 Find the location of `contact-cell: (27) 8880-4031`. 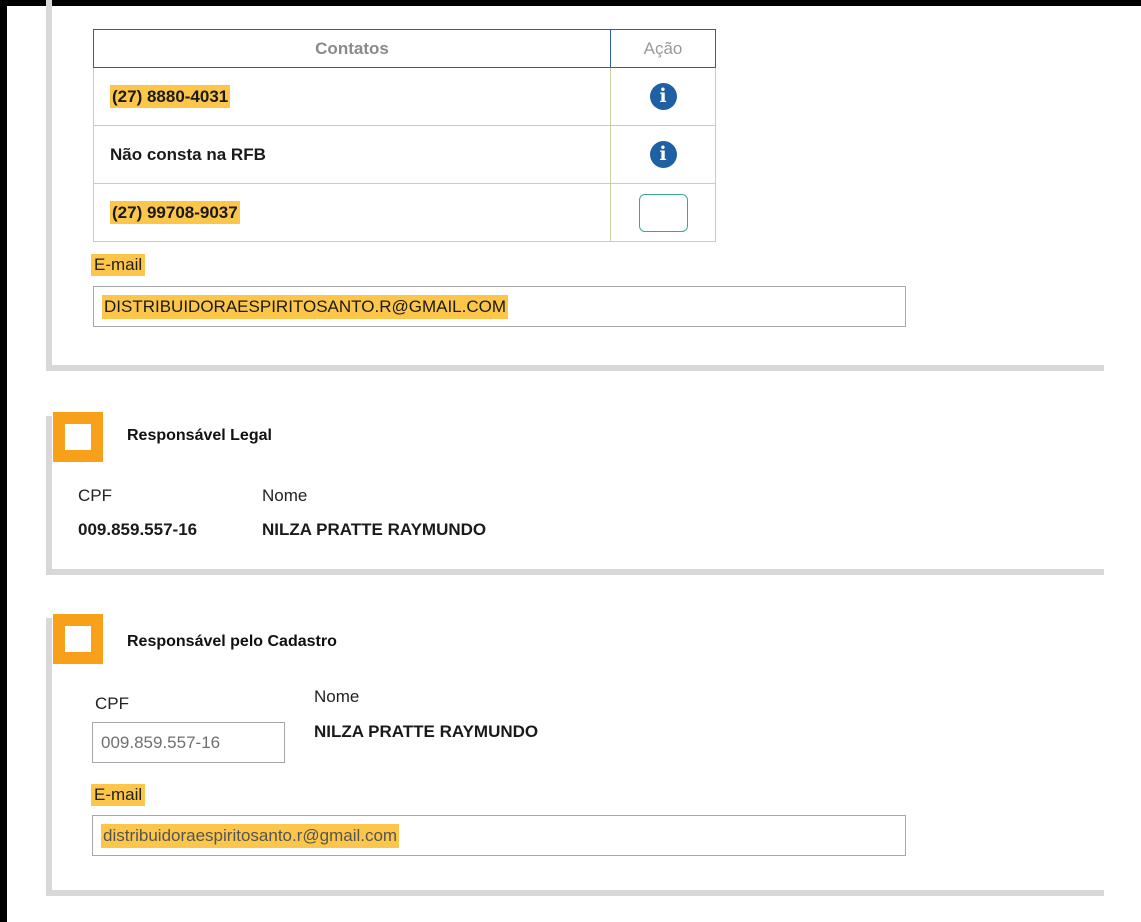

contact-cell: (27) 8880-4031 is located at coordinates (352, 96).